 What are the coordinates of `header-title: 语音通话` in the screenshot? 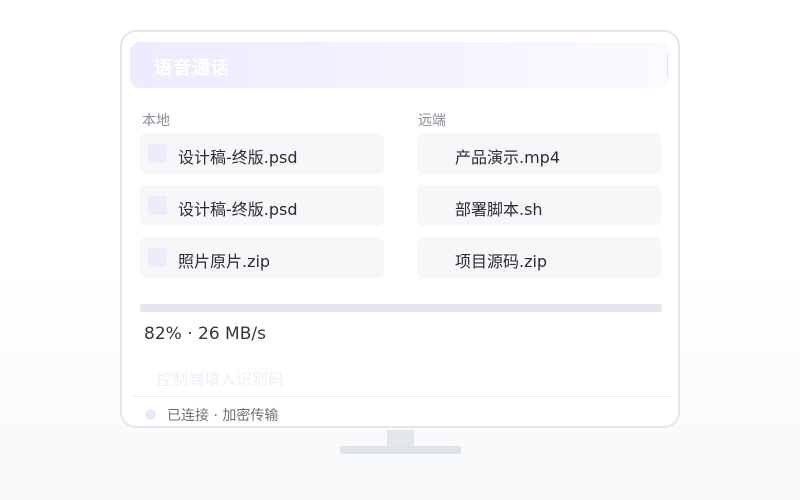 It's located at (192, 68).